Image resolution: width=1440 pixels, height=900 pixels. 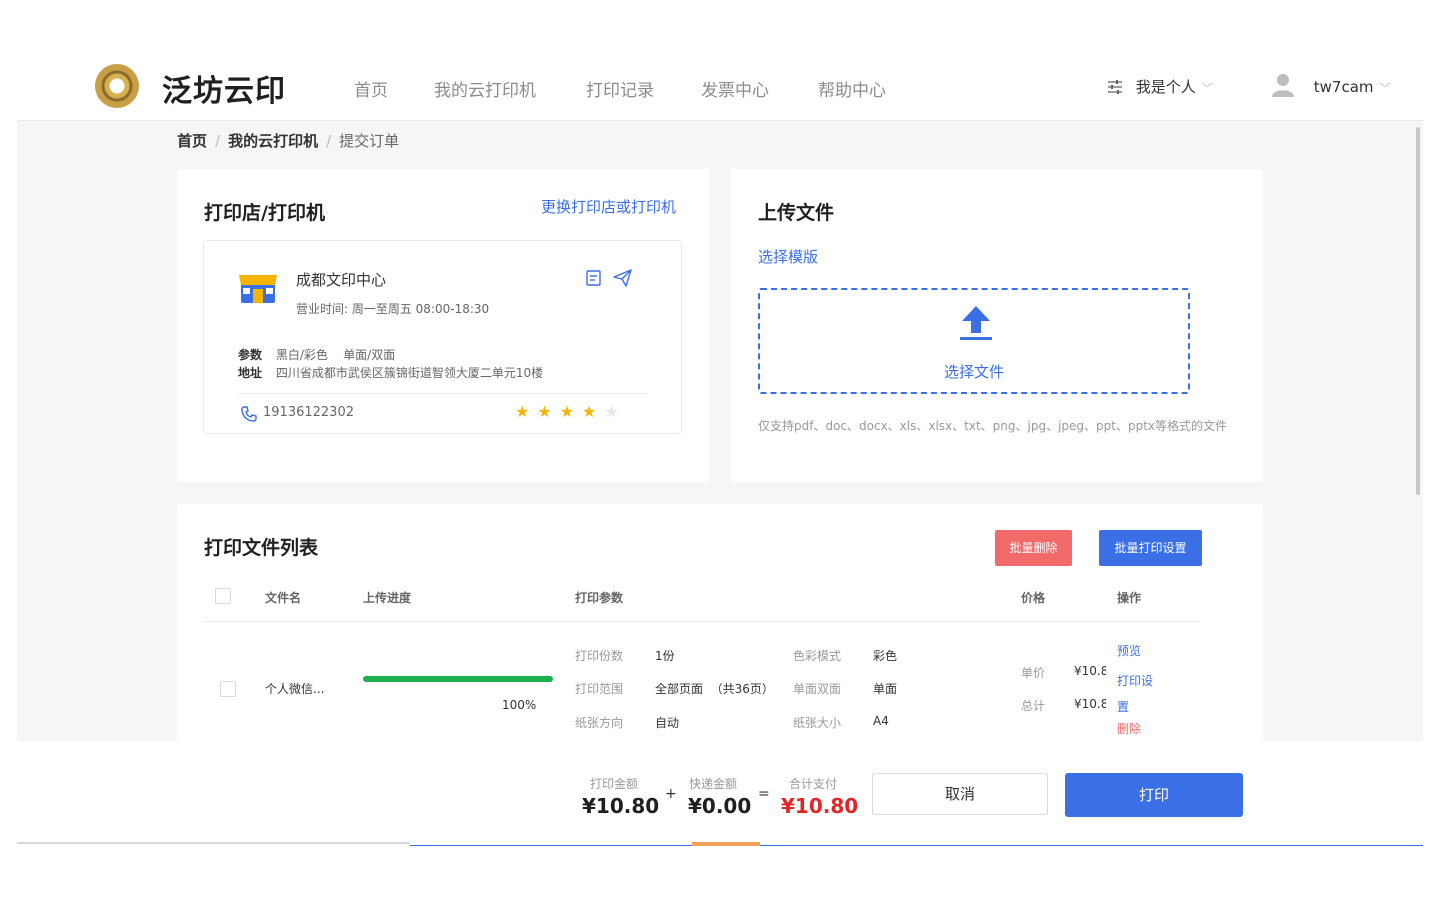 What do you see at coordinates (387, 598) in the screenshot?
I see `col-progress: 上传进度` at bounding box center [387, 598].